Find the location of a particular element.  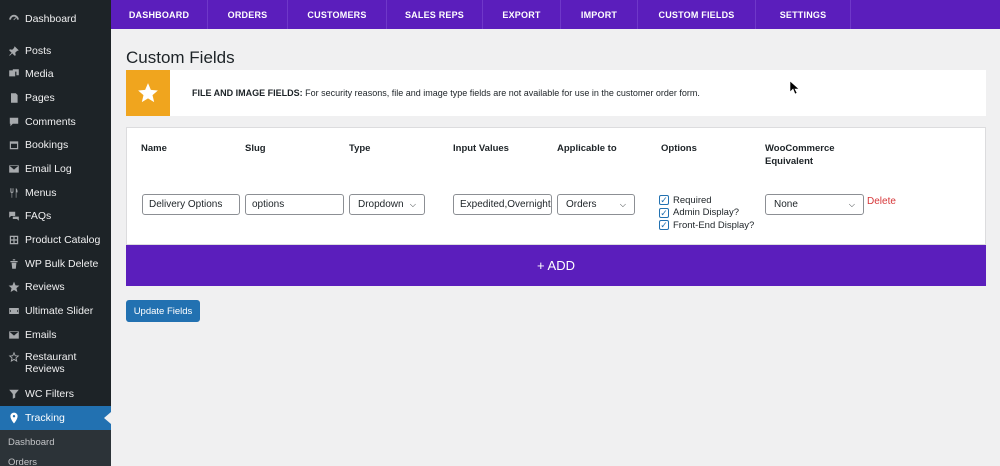

sidebar-item-label: Bookings is located at coordinates (47, 145).